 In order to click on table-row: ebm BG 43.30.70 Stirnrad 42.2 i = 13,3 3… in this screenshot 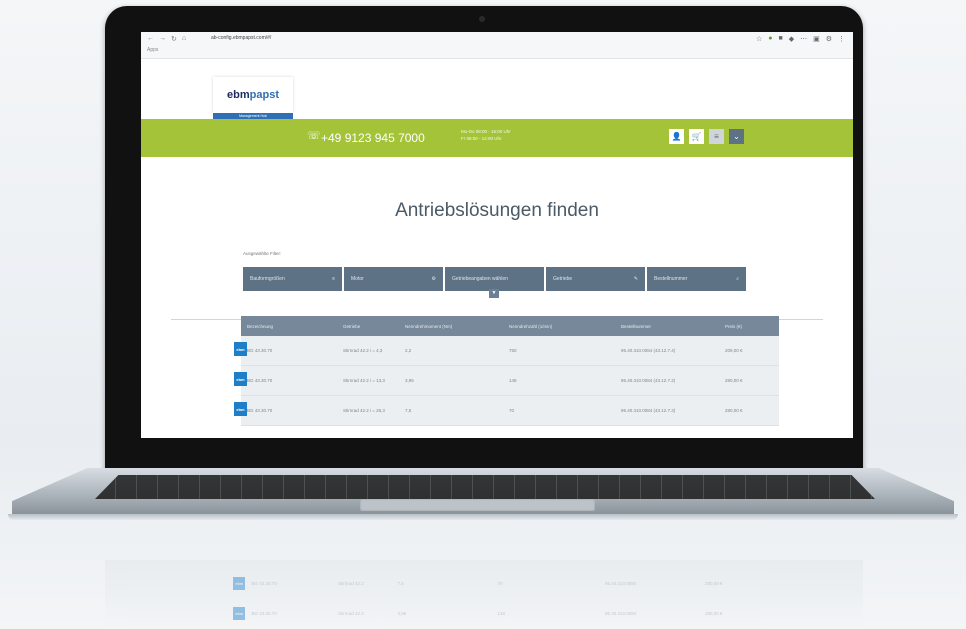, I will do `click(506, 381)`.